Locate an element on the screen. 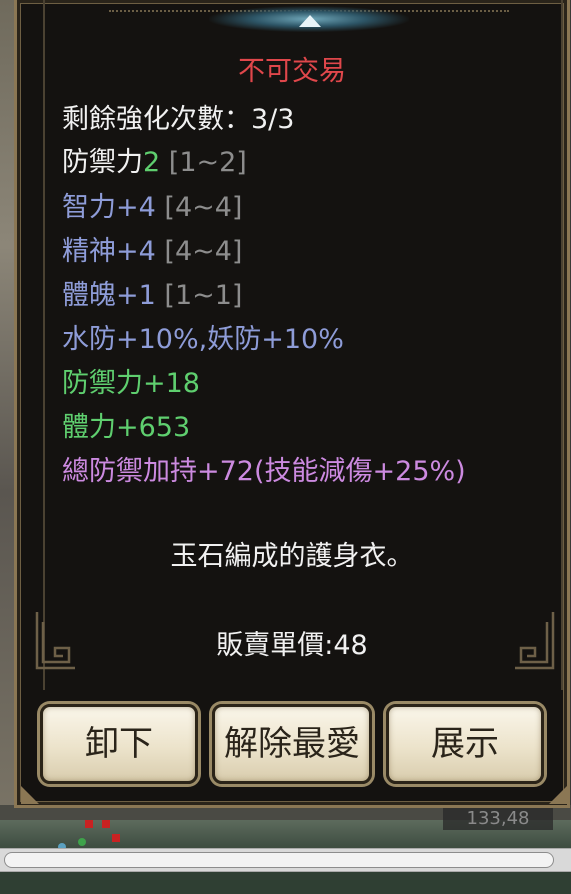 This screenshot has height=894, width=571. bonus-line-defense: 防禦力+18 is located at coordinates (131, 383).